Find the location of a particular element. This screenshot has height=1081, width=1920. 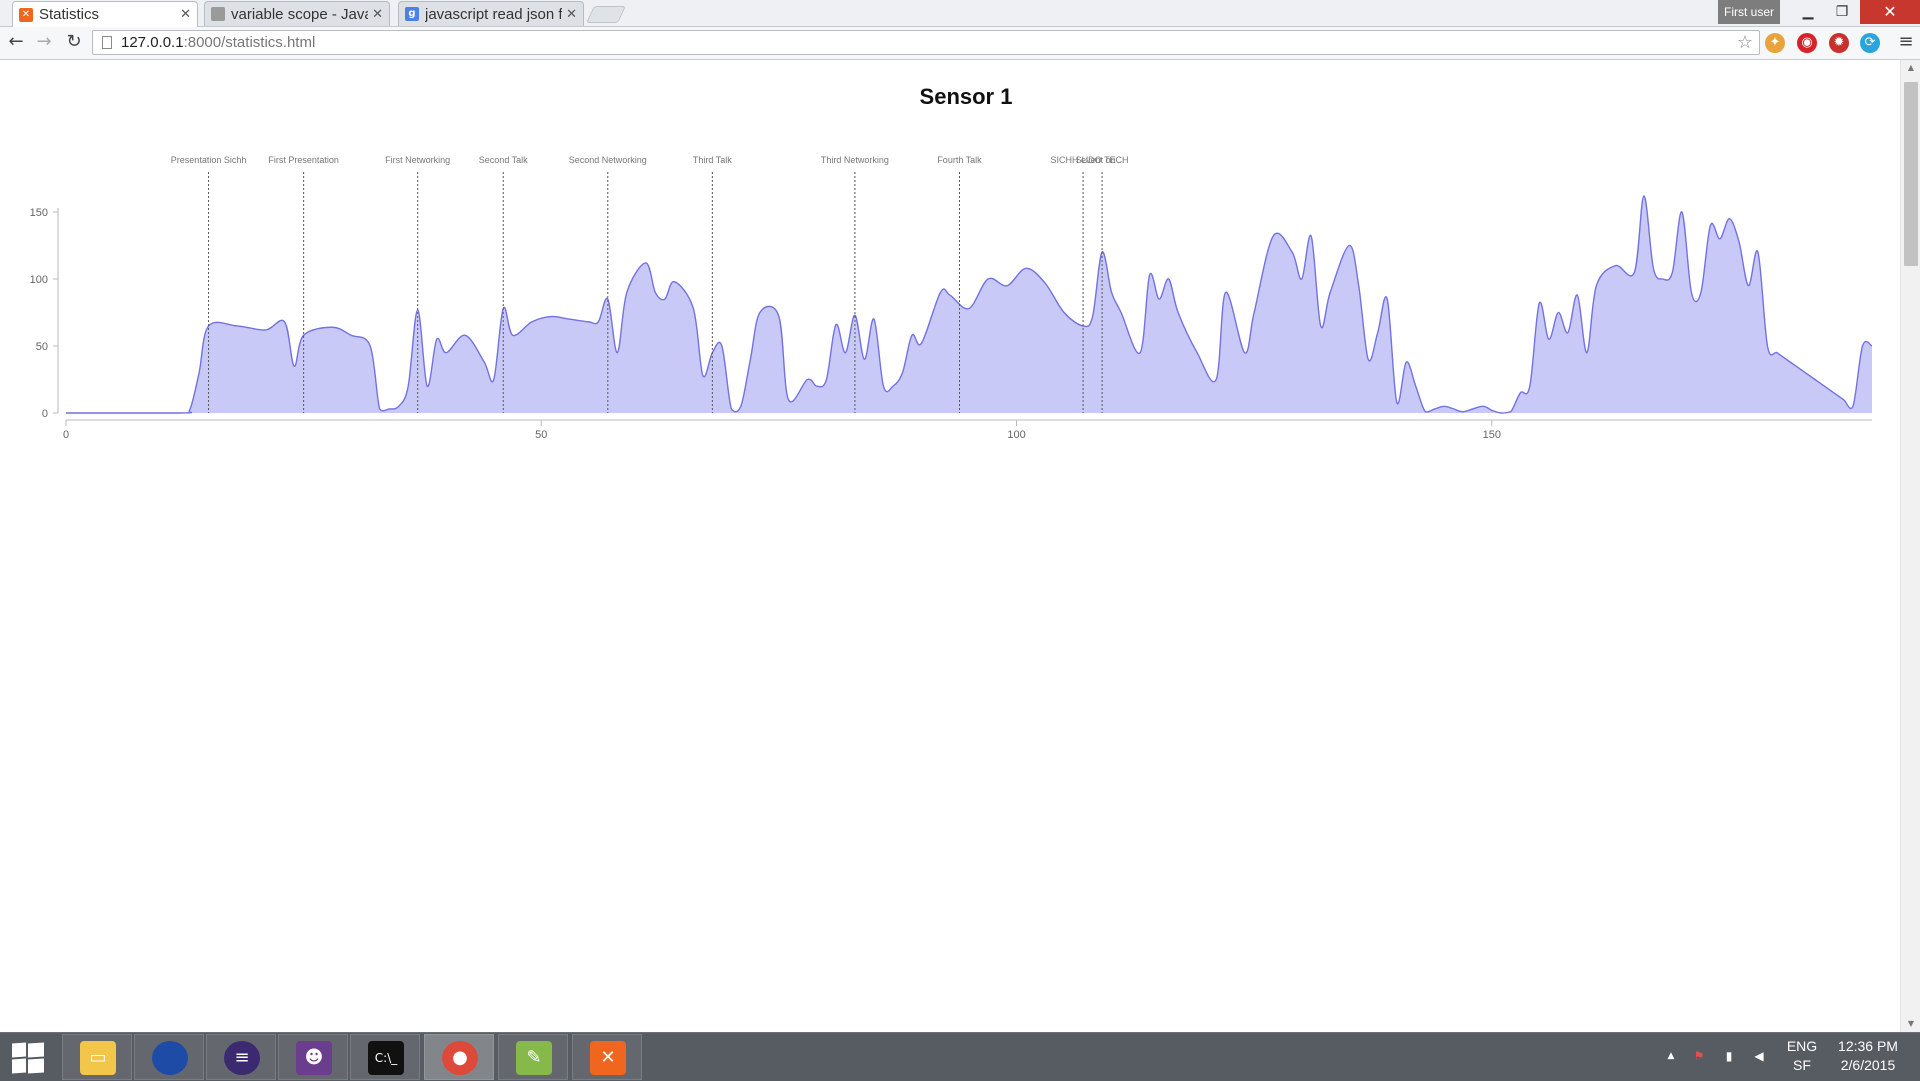

network-signal-icon: ▮ is located at coordinates (1729, 1056).